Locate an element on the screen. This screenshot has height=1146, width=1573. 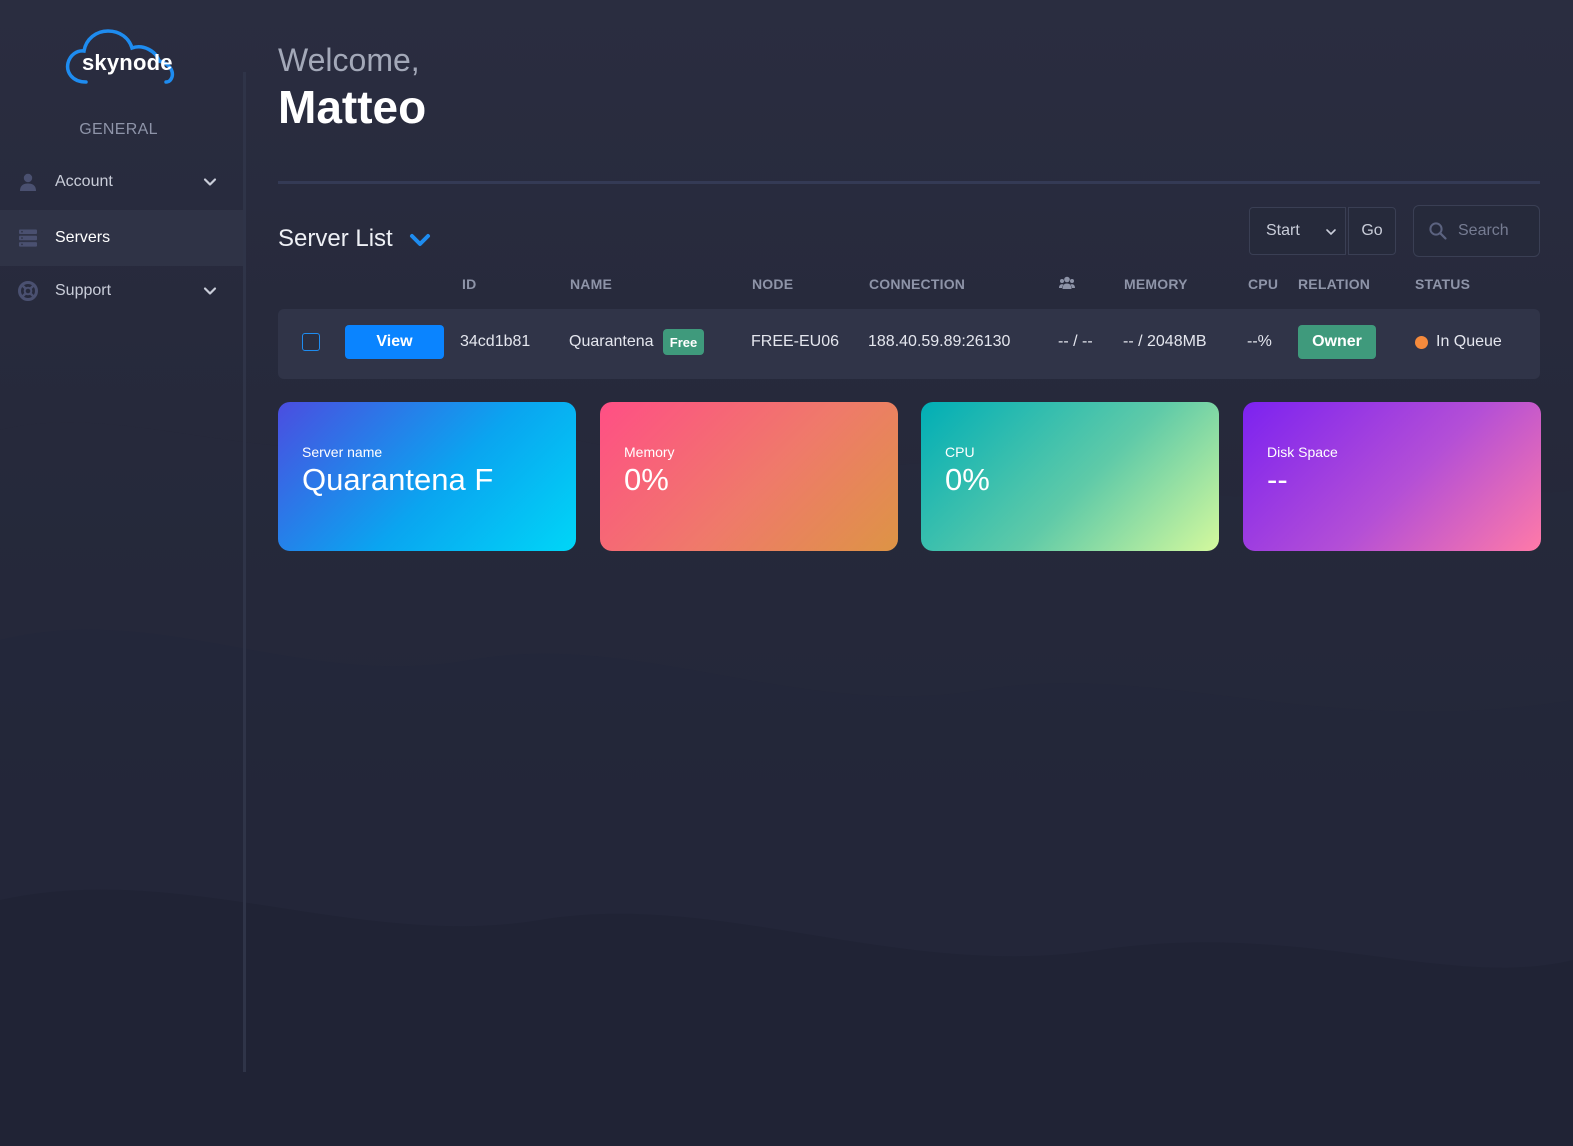
card-server-name: Server name Quarantena F is located at coordinates (427, 476).